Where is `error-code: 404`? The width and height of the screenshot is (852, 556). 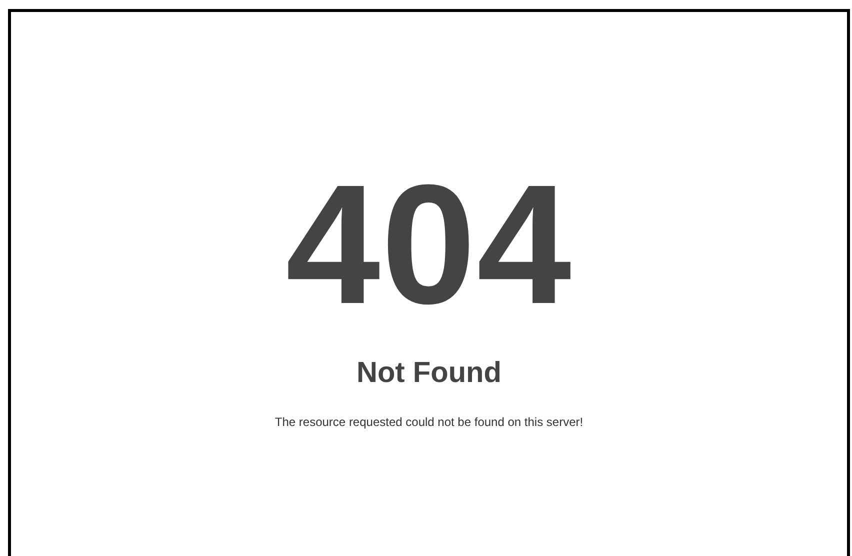
error-code: 404 is located at coordinates (429, 245).